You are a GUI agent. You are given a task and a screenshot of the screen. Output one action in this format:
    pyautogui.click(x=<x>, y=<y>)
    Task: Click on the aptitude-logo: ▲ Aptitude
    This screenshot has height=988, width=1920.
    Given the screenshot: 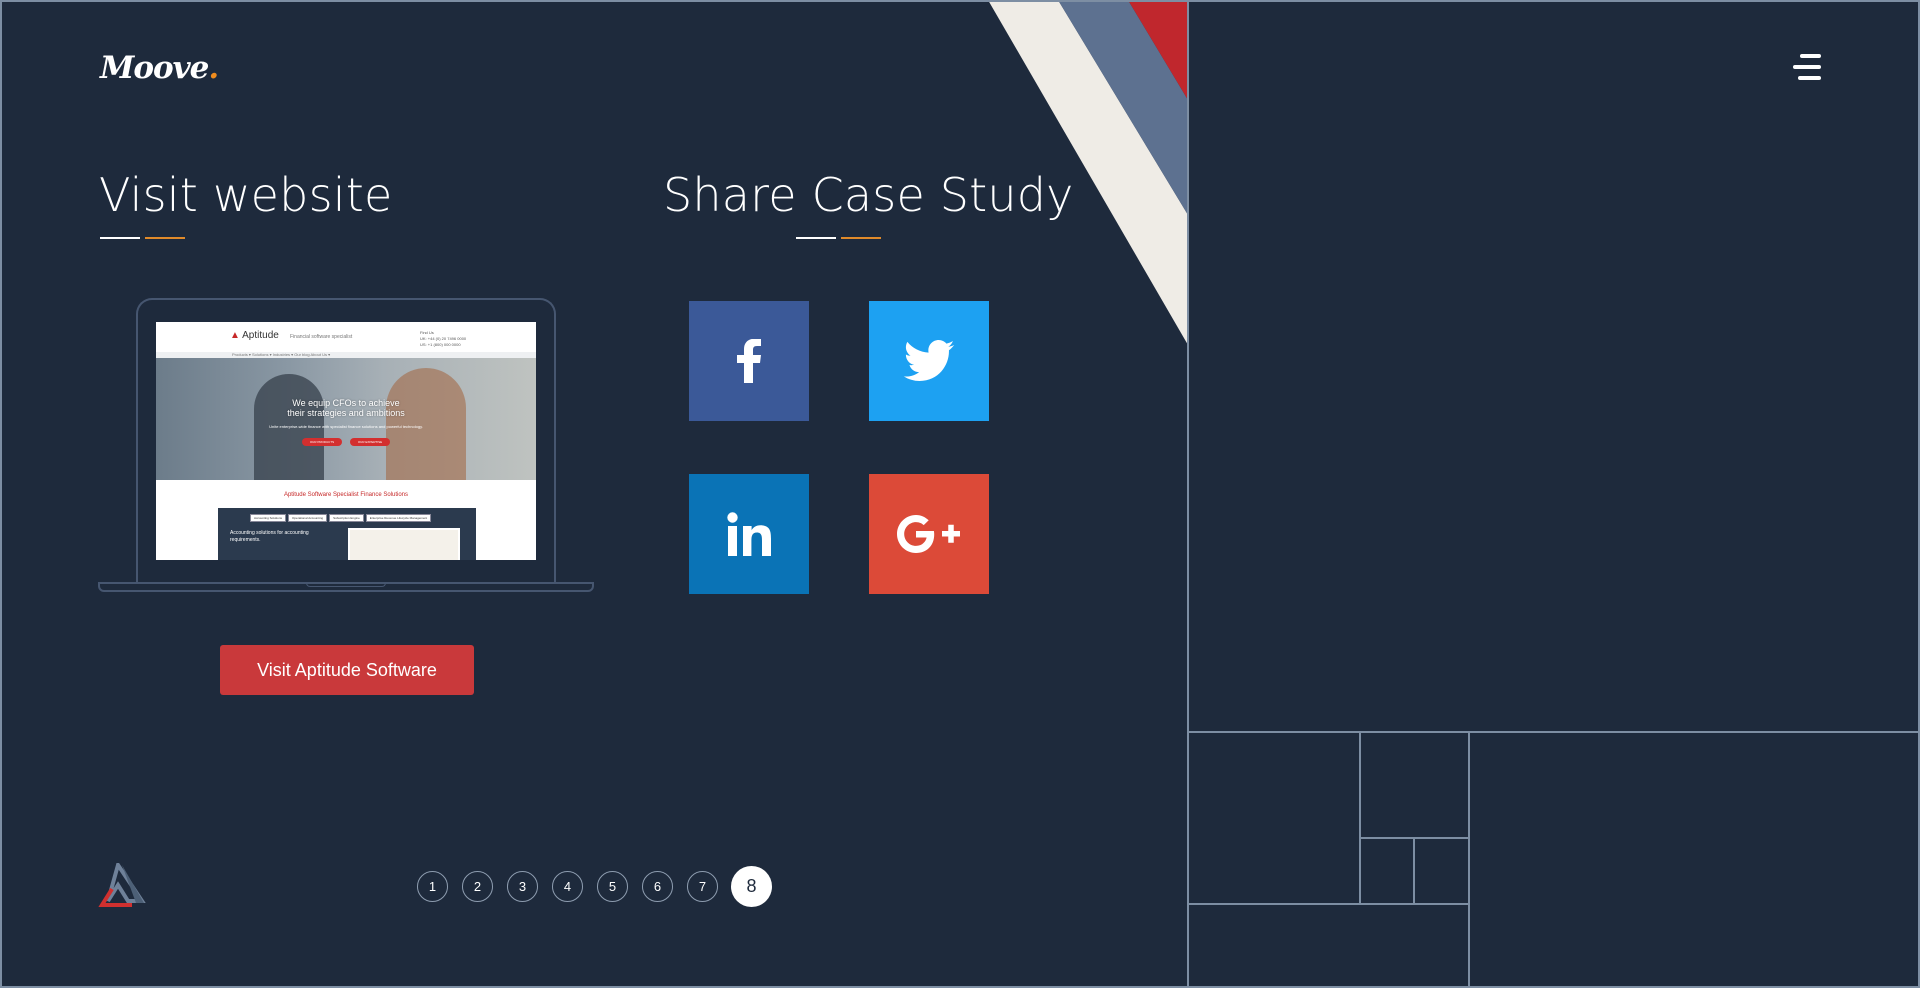 What is the action you would take?
    pyautogui.click(x=254, y=335)
    